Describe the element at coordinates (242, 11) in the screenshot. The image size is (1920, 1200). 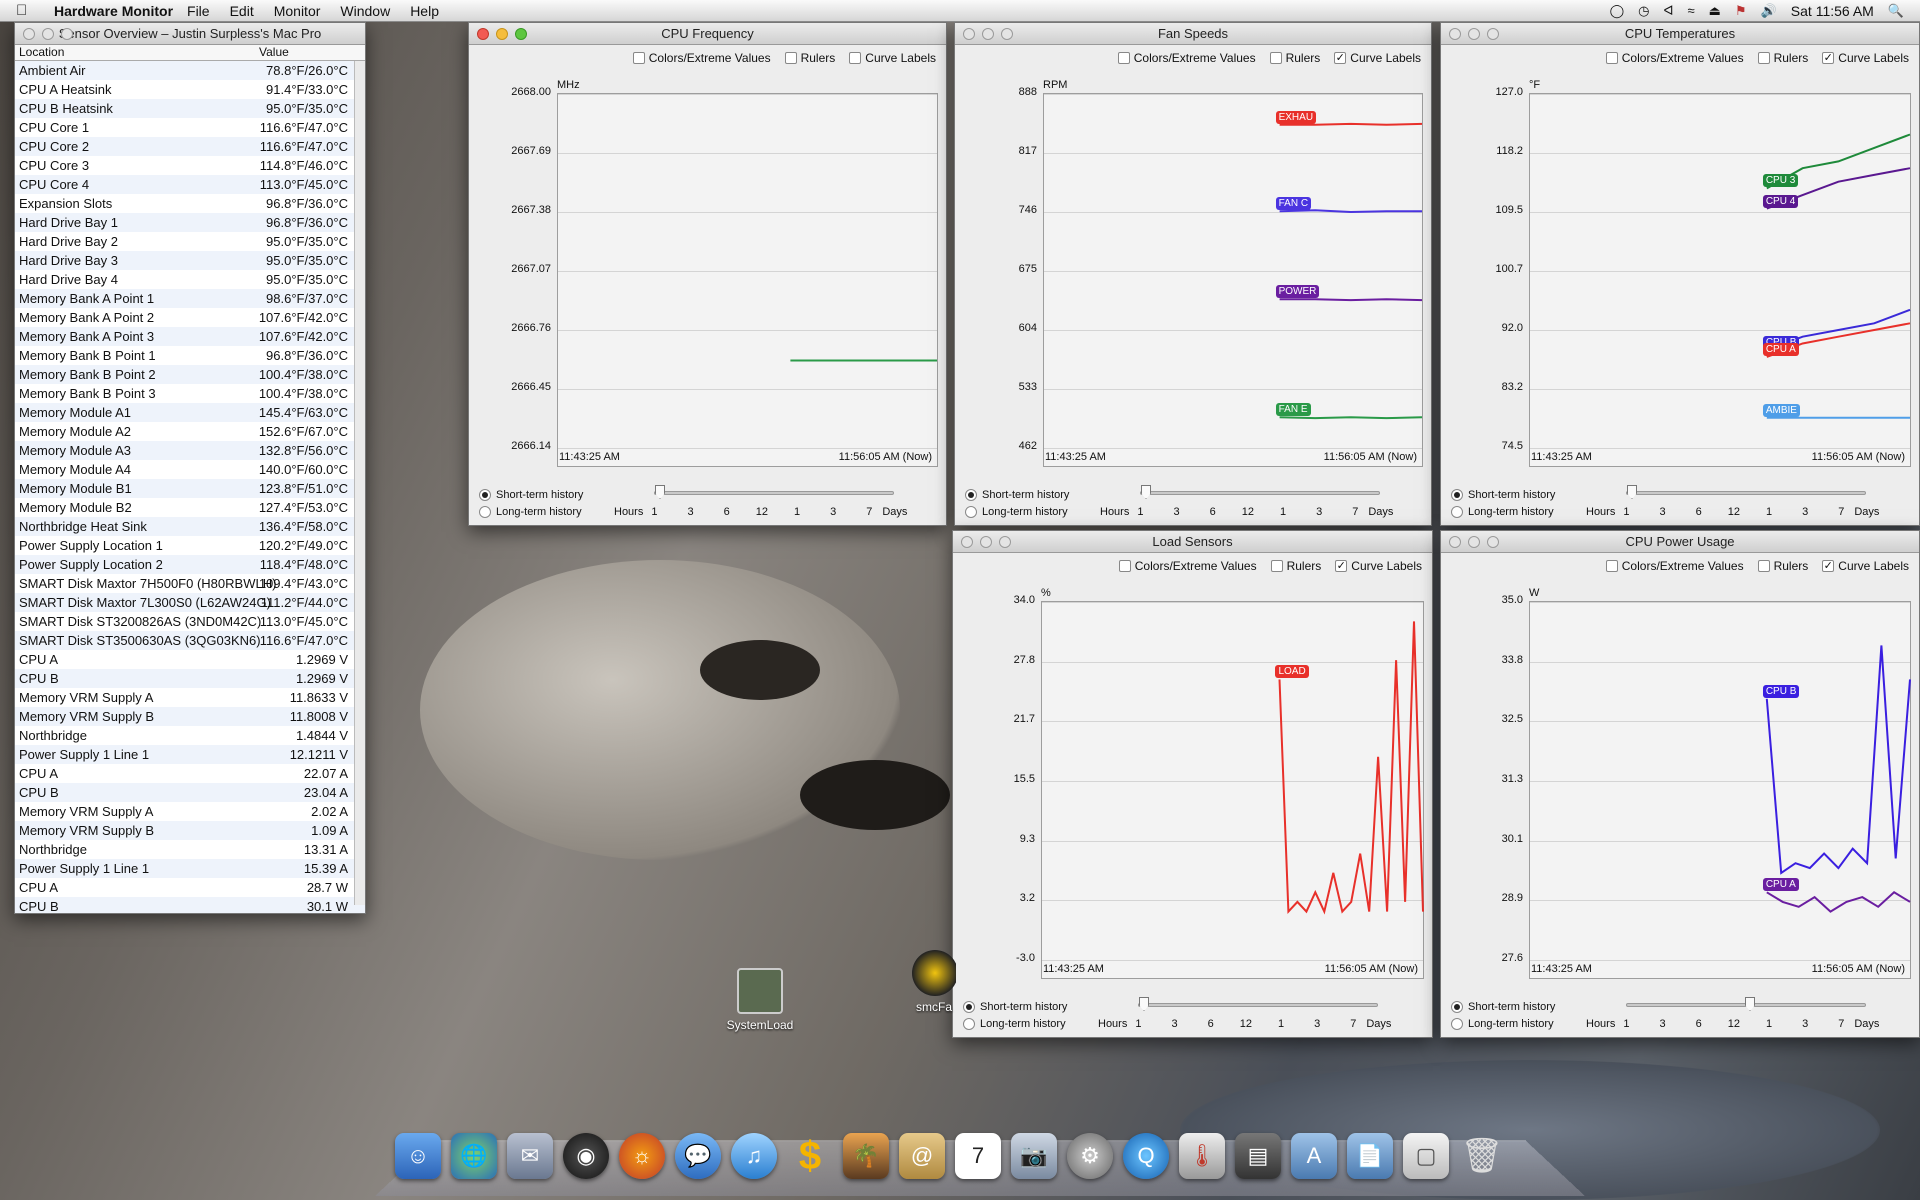
I see `menu-edit: Edit` at that location.